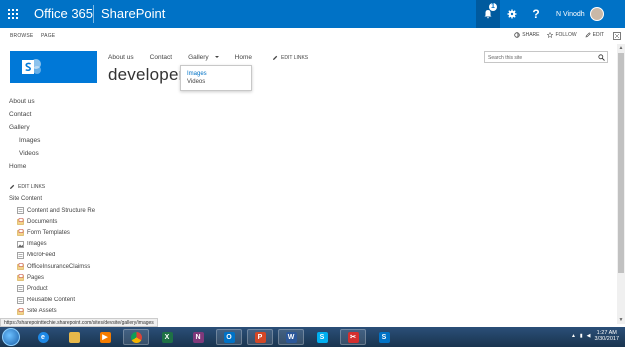 The height and width of the screenshot is (347, 625). I want to click on word-icon: W, so click(291, 337).